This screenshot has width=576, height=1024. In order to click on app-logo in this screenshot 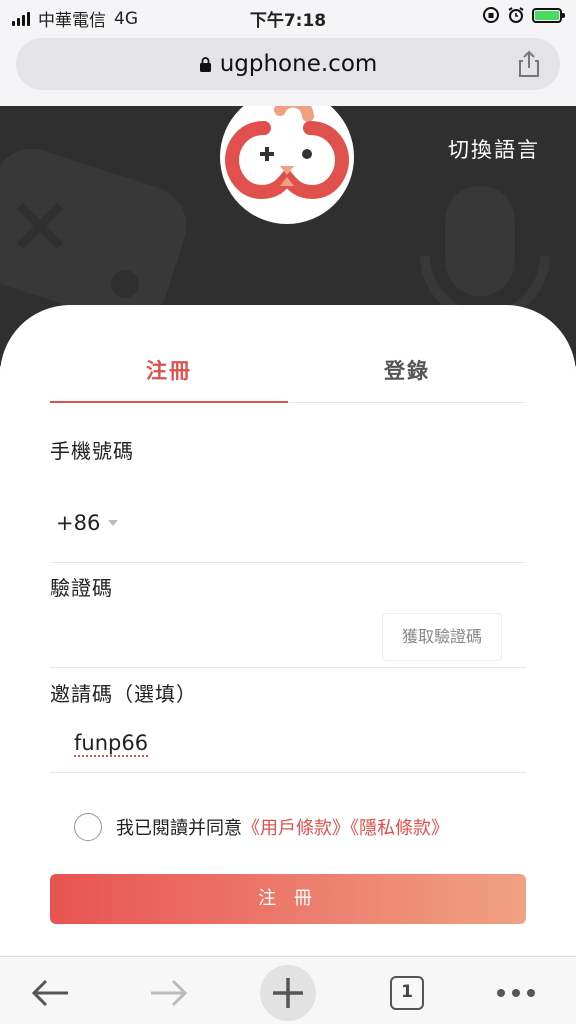, I will do `click(287, 165)`.